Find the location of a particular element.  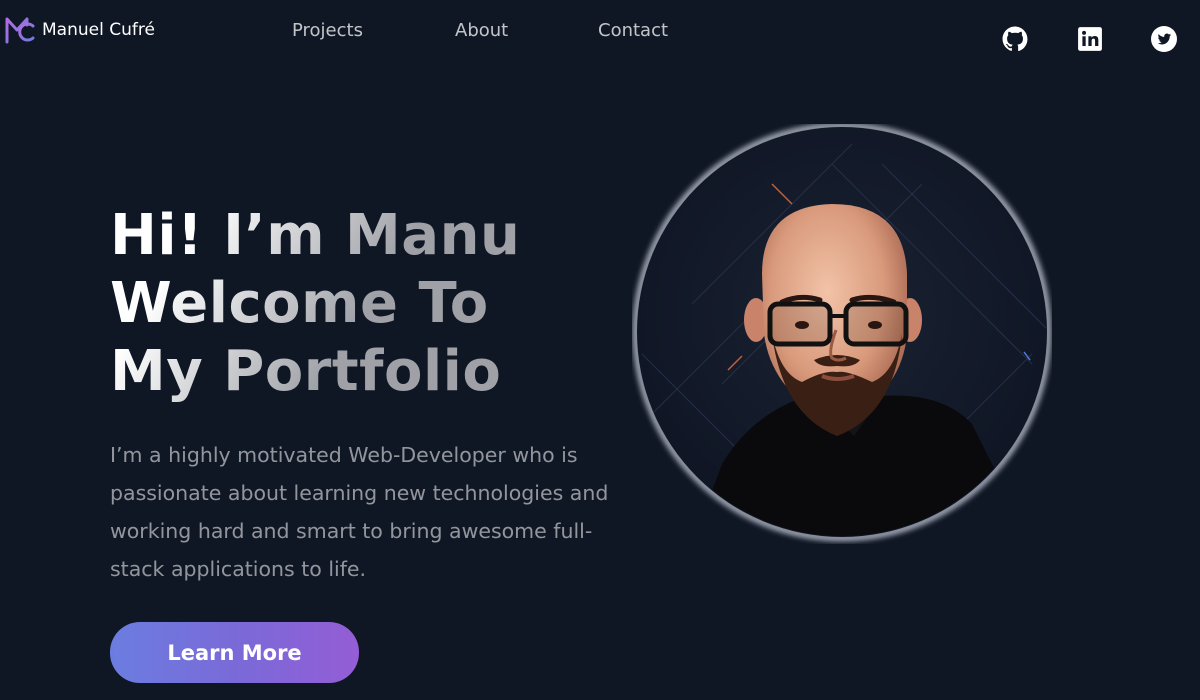

linkedin-link is located at coordinates (1090, 39).